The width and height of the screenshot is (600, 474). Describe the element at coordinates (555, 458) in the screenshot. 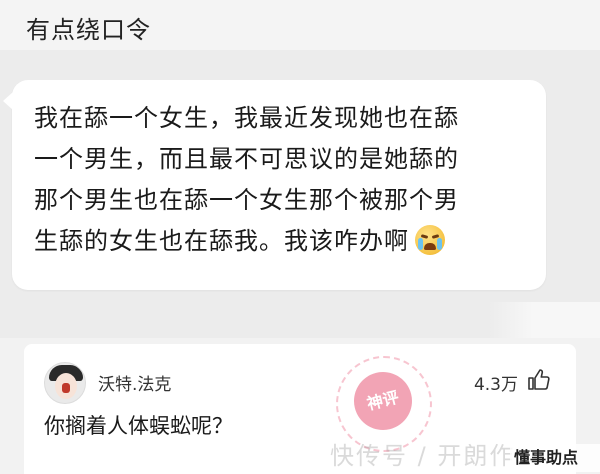

I see `brand-logo: 懂事助点` at that location.